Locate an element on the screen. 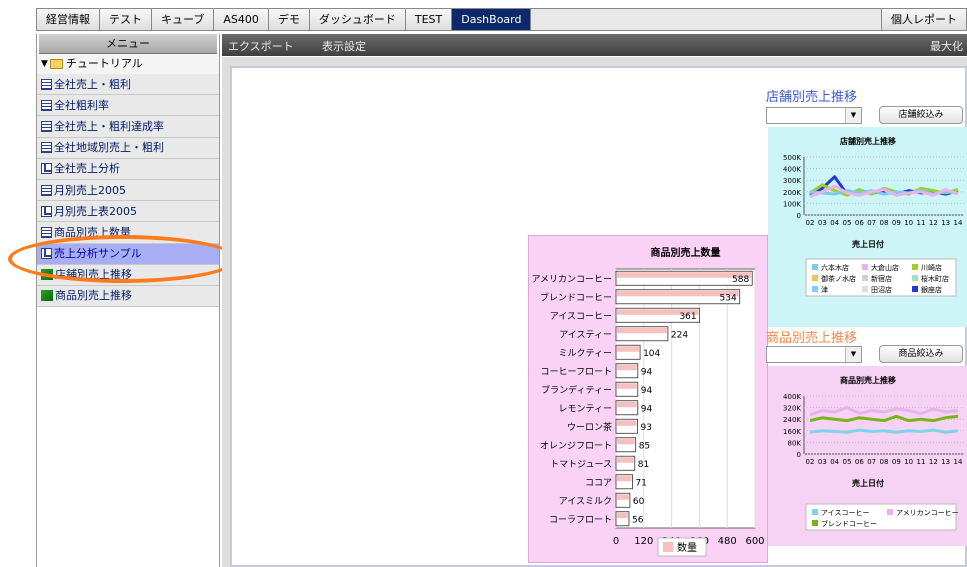 This screenshot has width=967, height=567. tab-1: テスト is located at coordinates (126, 19).